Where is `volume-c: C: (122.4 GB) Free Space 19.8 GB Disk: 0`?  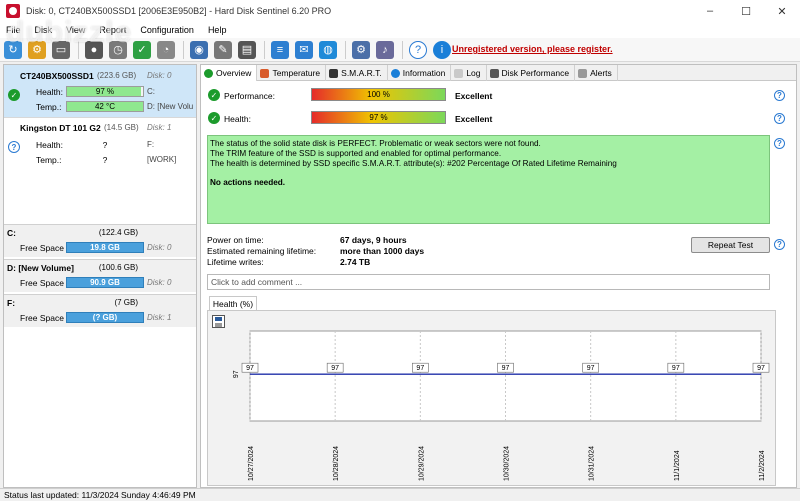
volume-c: C: (122.4 GB) Free Space 19.8 GB Disk: 0 is located at coordinates (100, 240).